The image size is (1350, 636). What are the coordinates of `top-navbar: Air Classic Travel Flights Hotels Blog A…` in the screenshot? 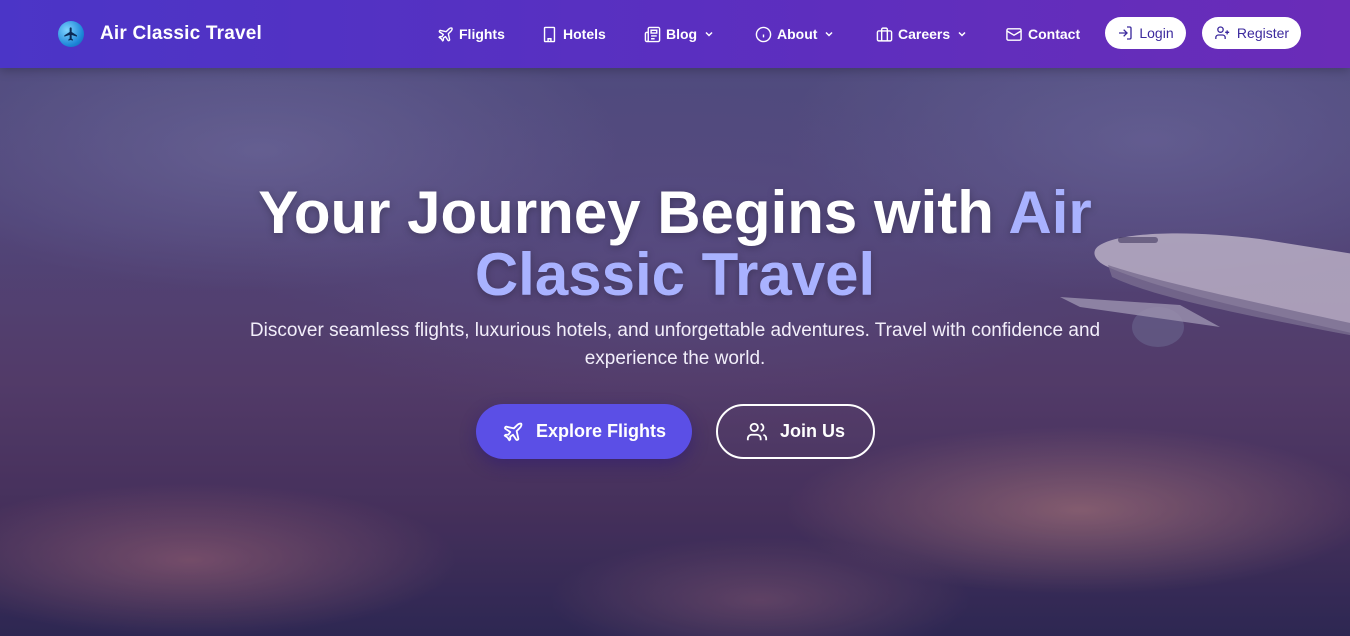 It's located at (675, 34).